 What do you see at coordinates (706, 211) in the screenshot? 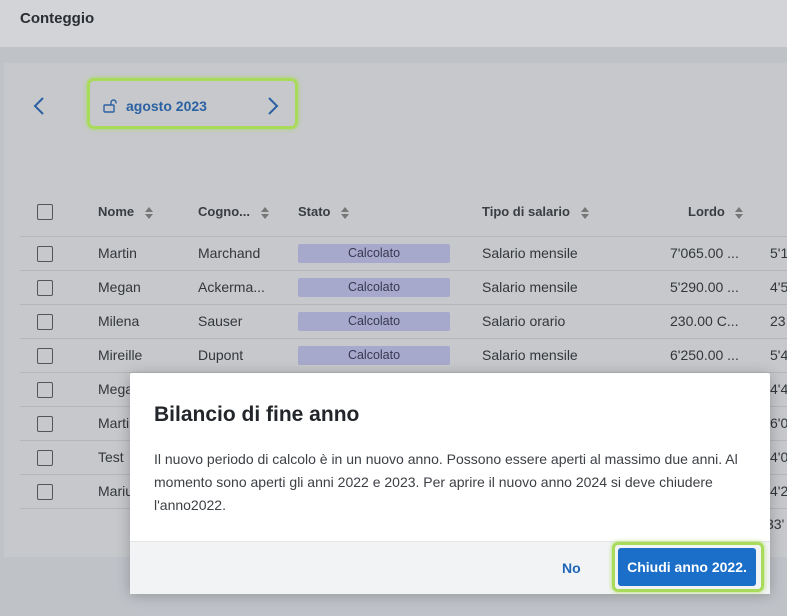
I see `column-header-label: Lordo` at bounding box center [706, 211].